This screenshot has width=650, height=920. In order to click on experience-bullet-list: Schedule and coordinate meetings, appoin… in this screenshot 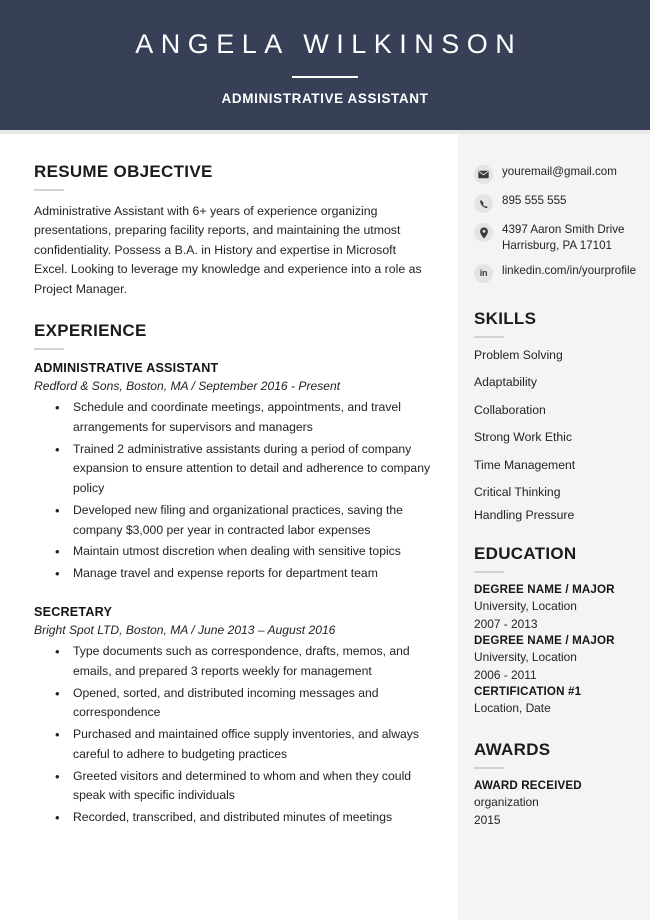, I will do `click(233, 490)`.